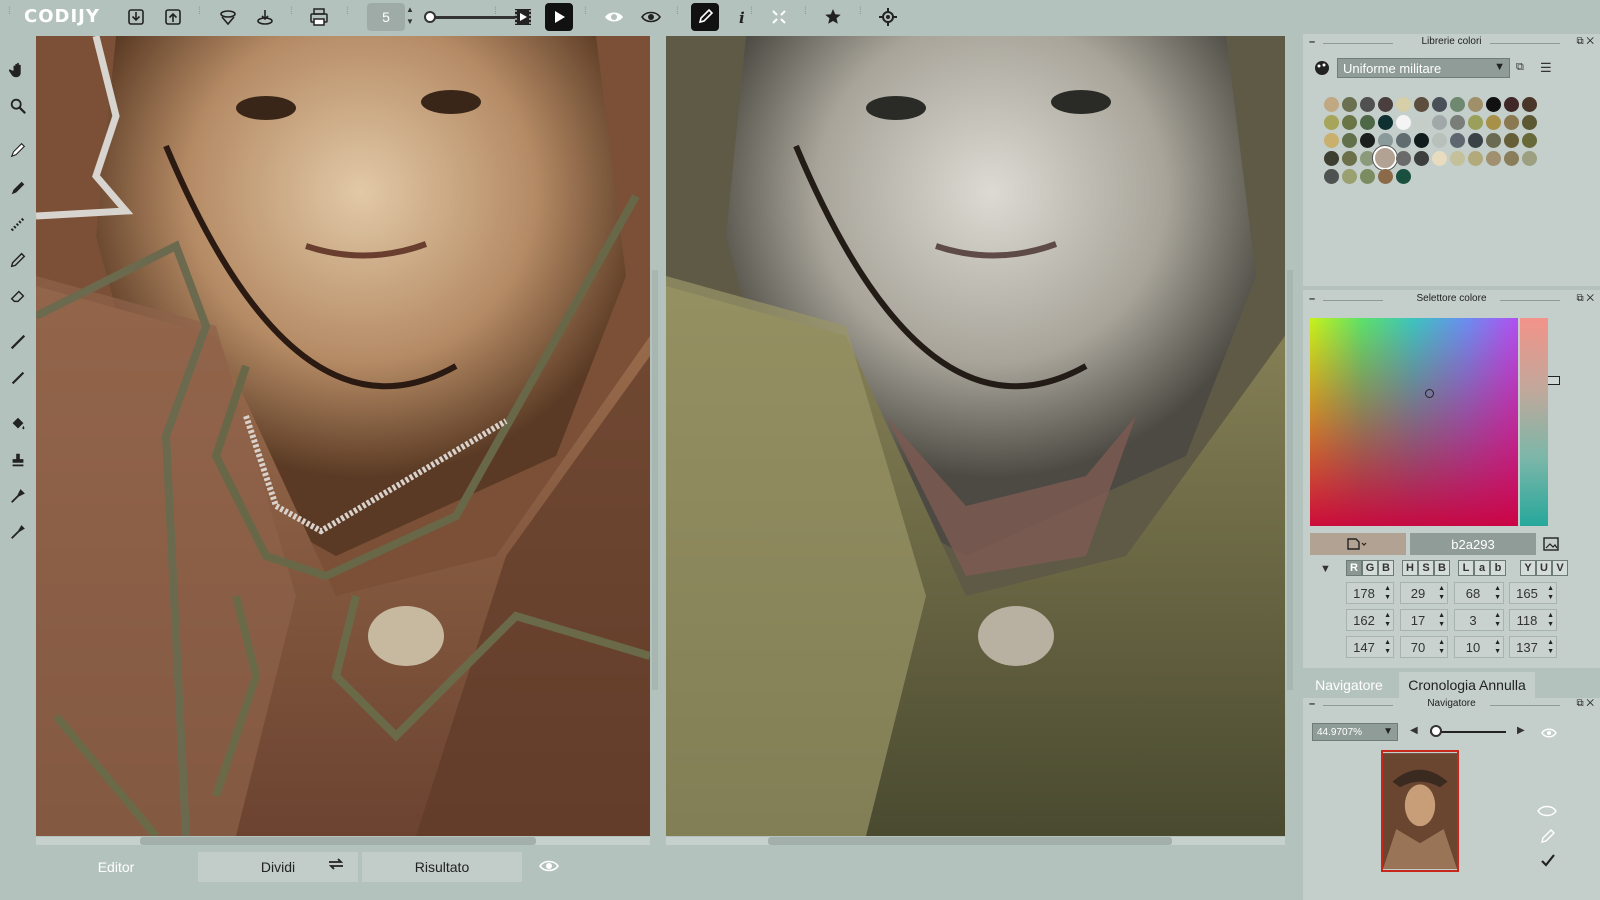  Describe the element at coordinates (1533, 593) in the screenshot. I see `color-value-field: 165 ▲ ▼` at that location.